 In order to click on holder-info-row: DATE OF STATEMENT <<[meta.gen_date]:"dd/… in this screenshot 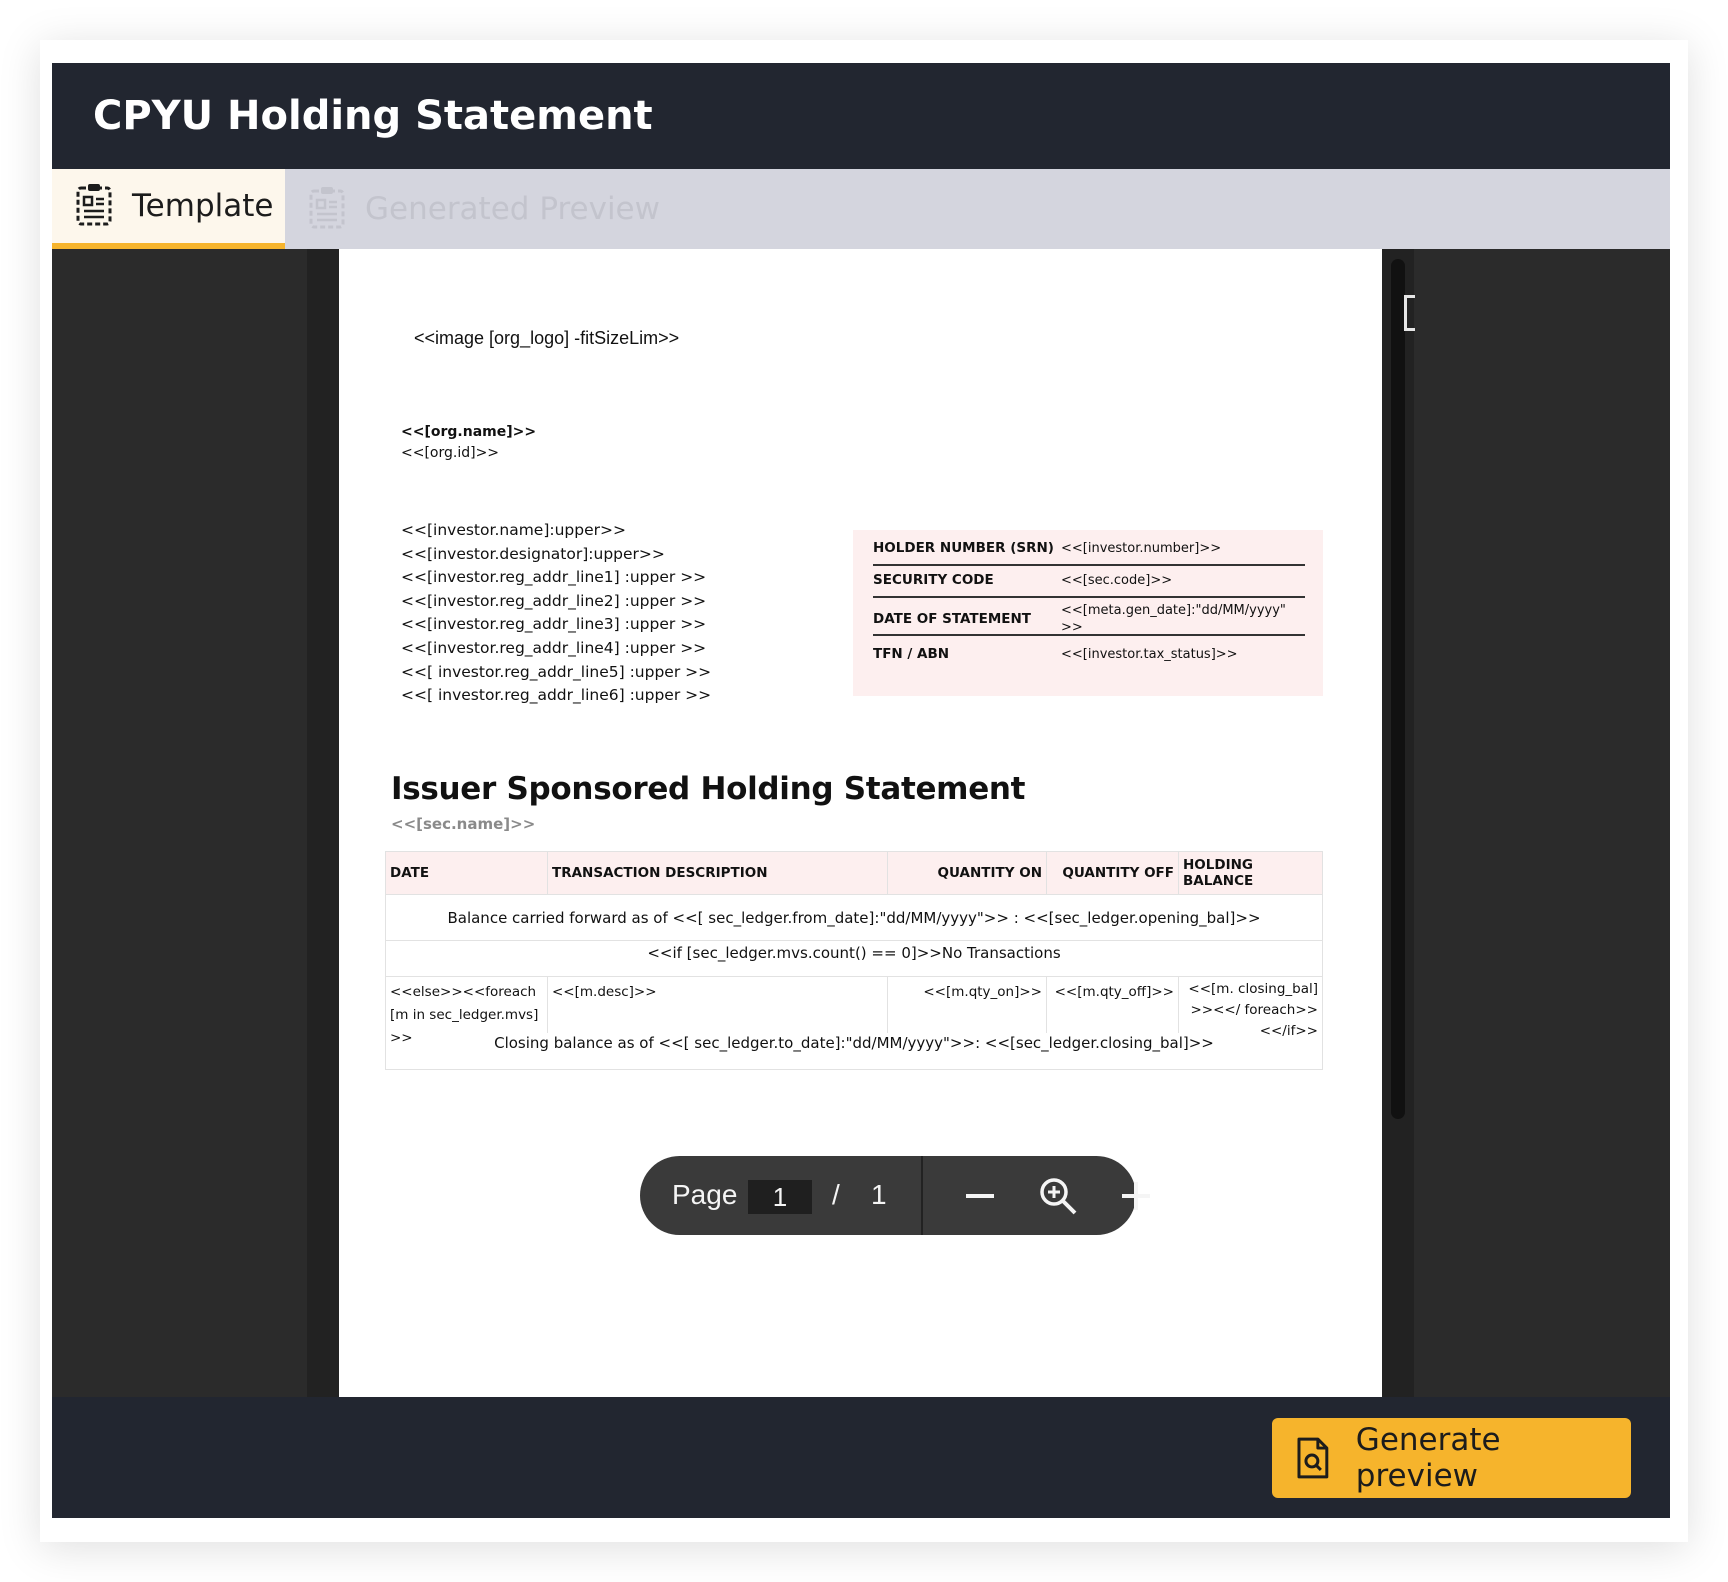, I will do `click(1089, 619)`.